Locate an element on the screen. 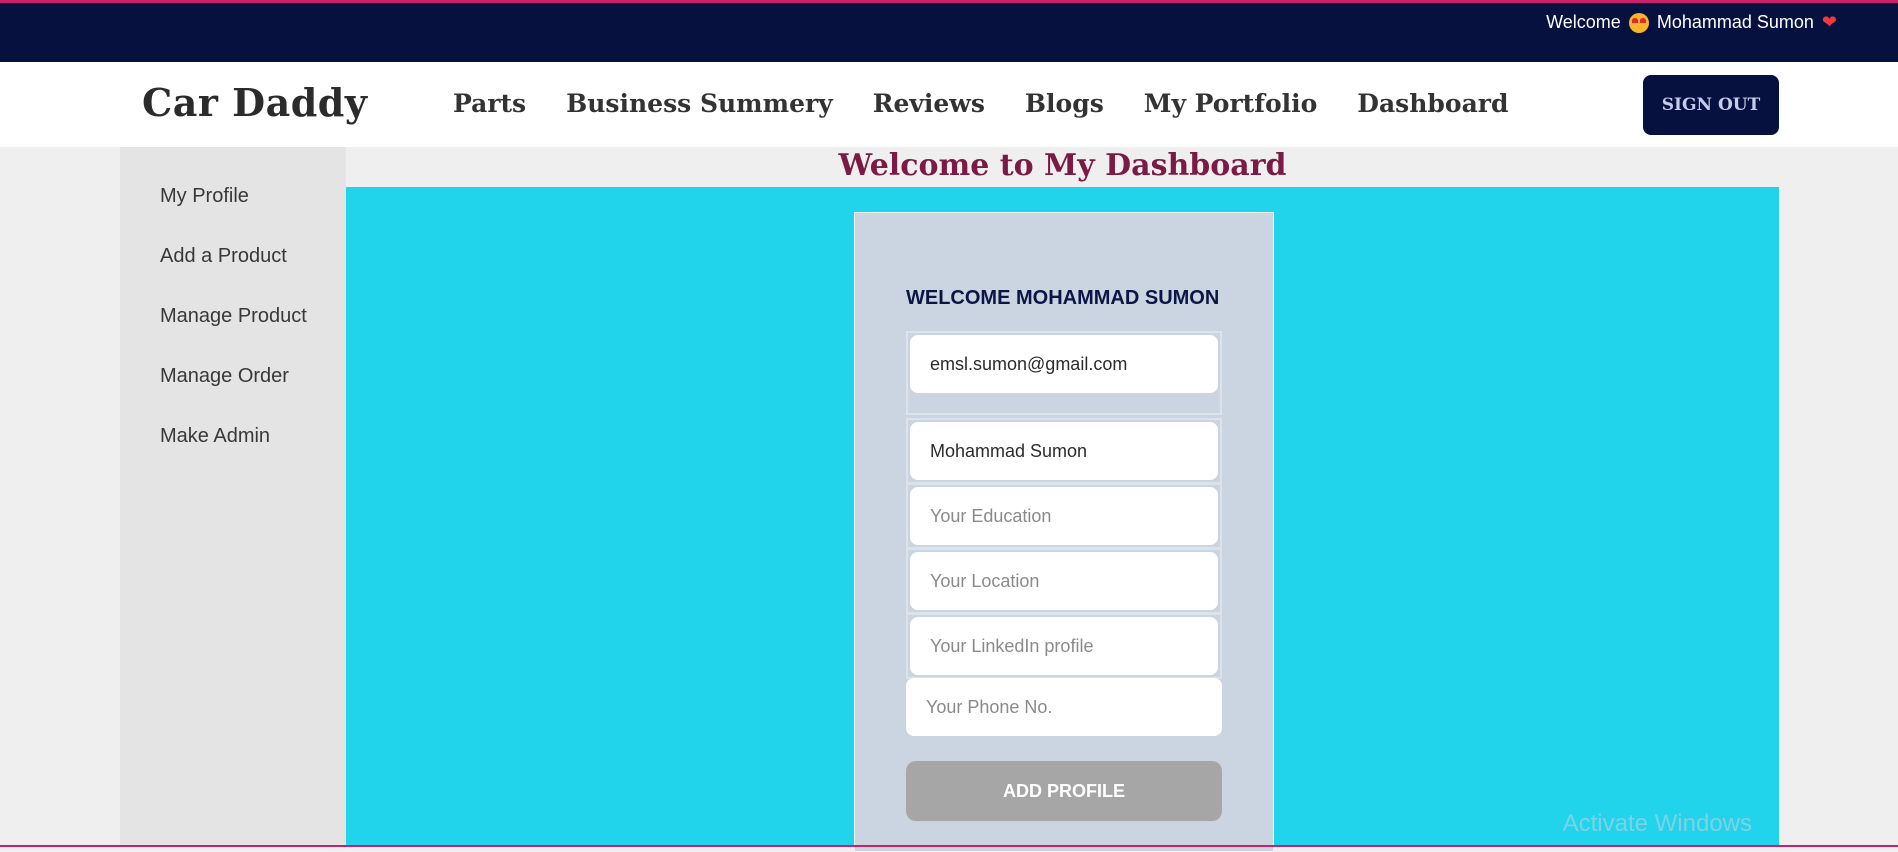 This screenshot has width=1898, height=852. sidebar-item-manage-order: Manage Order is located at coordinates (224, 376).